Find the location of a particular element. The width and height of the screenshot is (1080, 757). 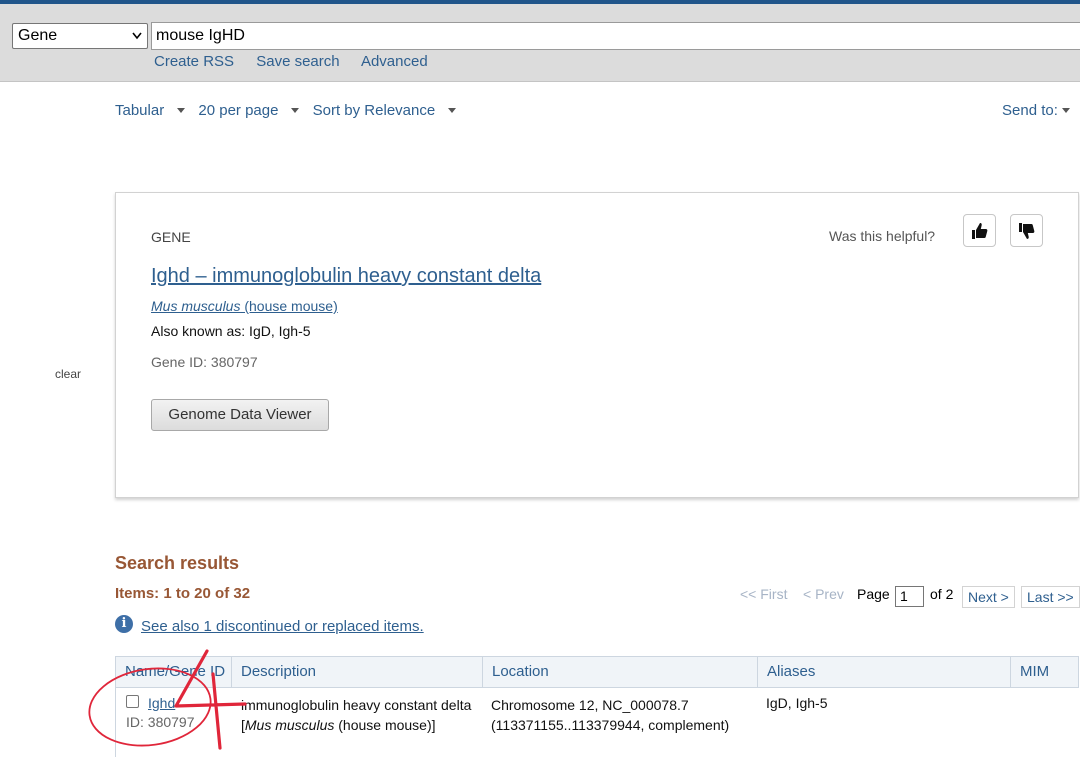

per-page-menu: 20 per page is located at coordinates (249, 110).